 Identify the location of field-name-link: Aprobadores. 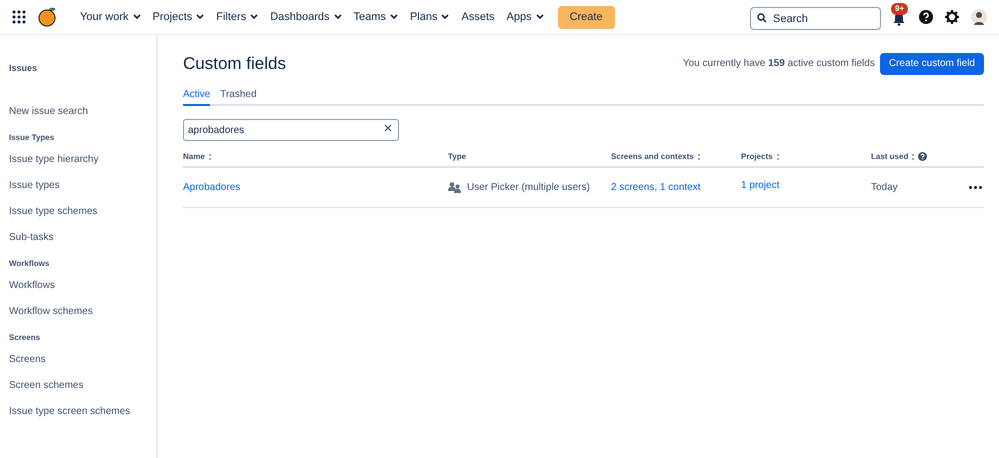
(315, 187).